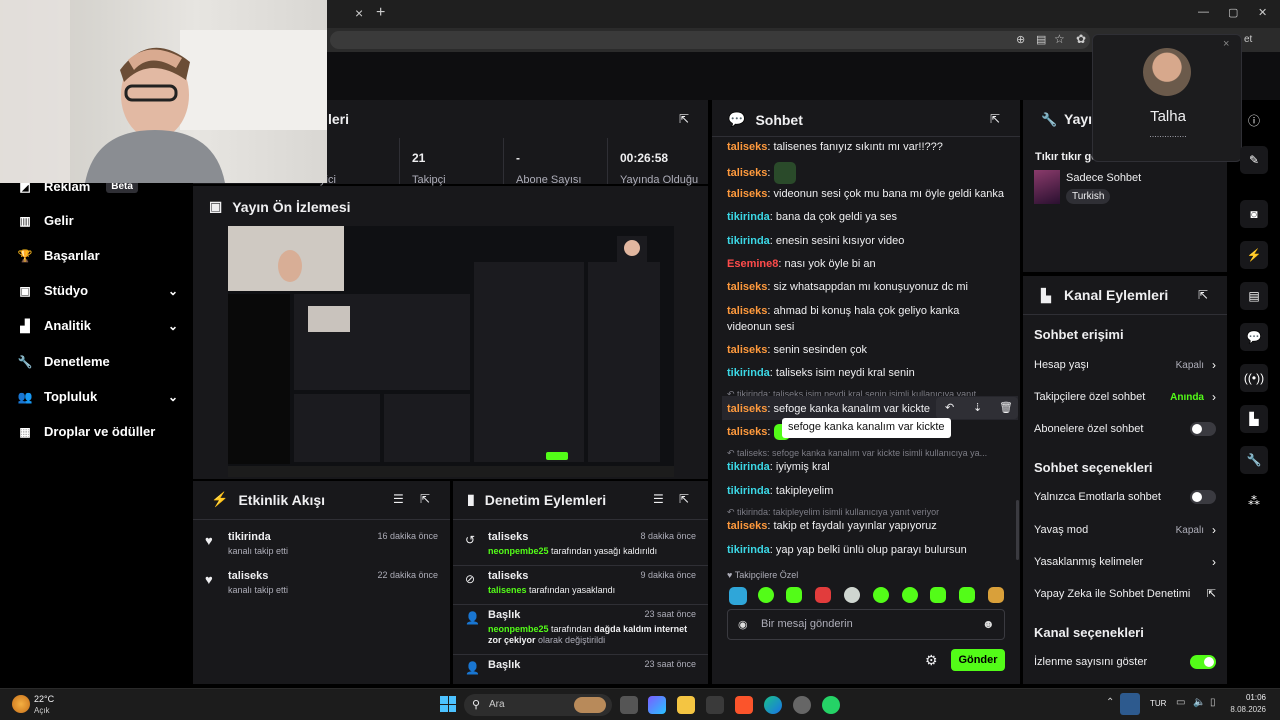 The height and width of the screenshot is (720, 1280). Describe the element at coordinates (1125, 497) in the screenshot. I see `setting-emote-only: Yalnızca Emotlarla sohbet` at that location.